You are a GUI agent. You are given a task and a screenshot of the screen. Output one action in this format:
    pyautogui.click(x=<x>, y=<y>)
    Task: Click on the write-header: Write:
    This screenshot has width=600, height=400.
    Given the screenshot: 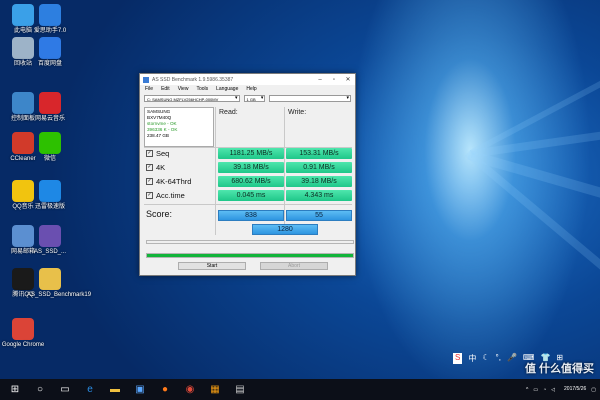 What is the action you would take?
    pyautogui.click(x=297, y=112)
    